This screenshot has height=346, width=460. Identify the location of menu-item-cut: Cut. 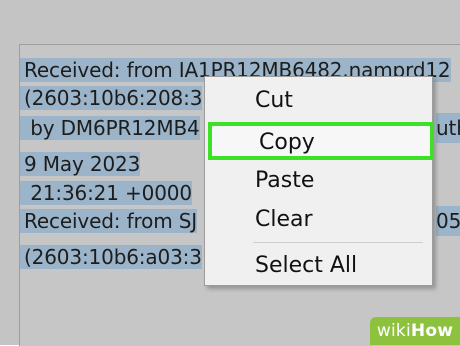
(318, 101).